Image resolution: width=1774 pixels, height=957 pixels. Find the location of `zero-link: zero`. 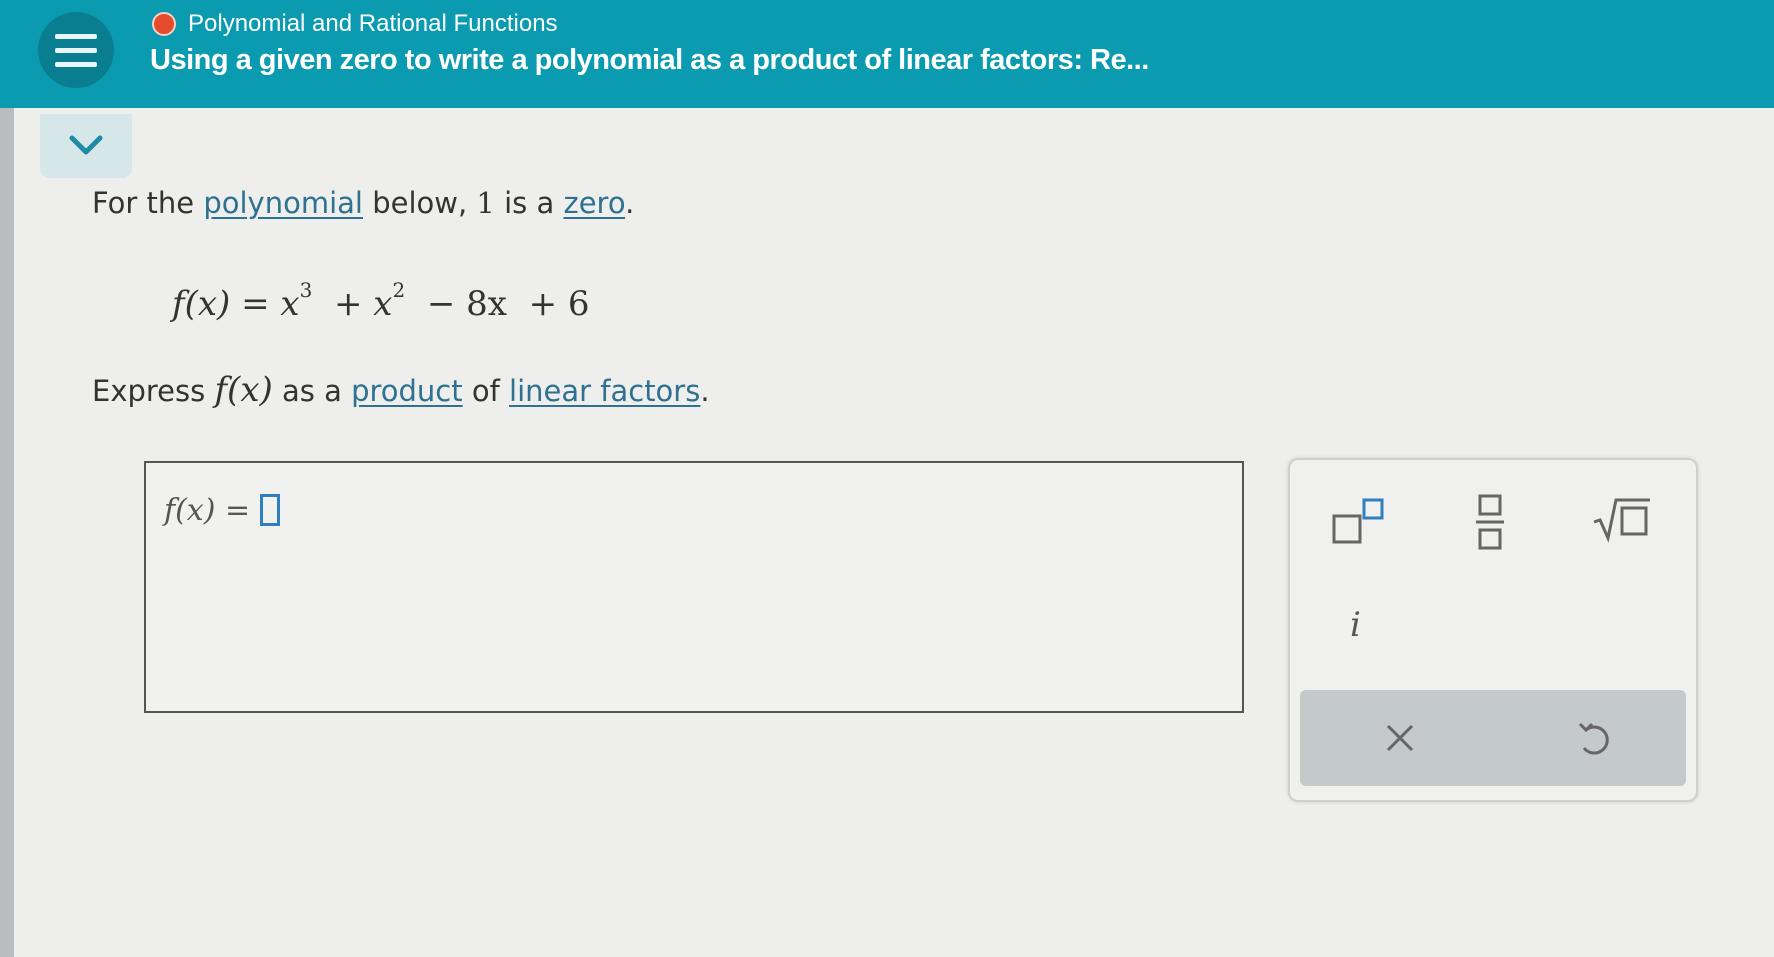

zero-link: zero is located at coordinates (594, 203).